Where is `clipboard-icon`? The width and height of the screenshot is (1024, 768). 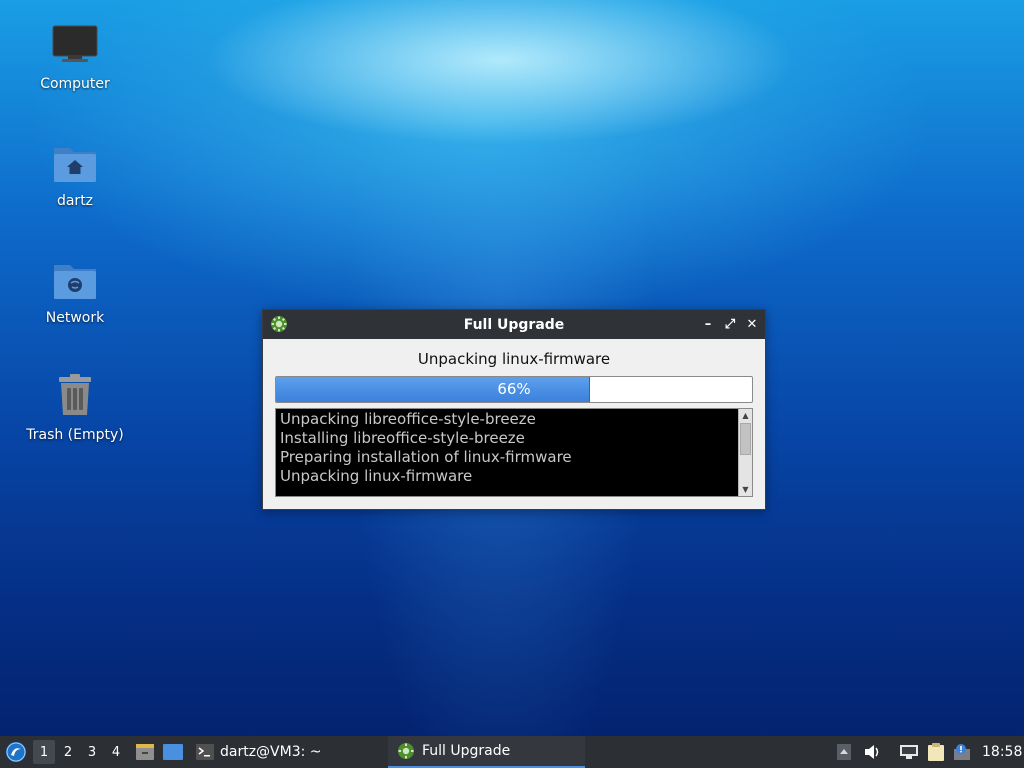 clipboard-icon is located at coordinates (936, 752).